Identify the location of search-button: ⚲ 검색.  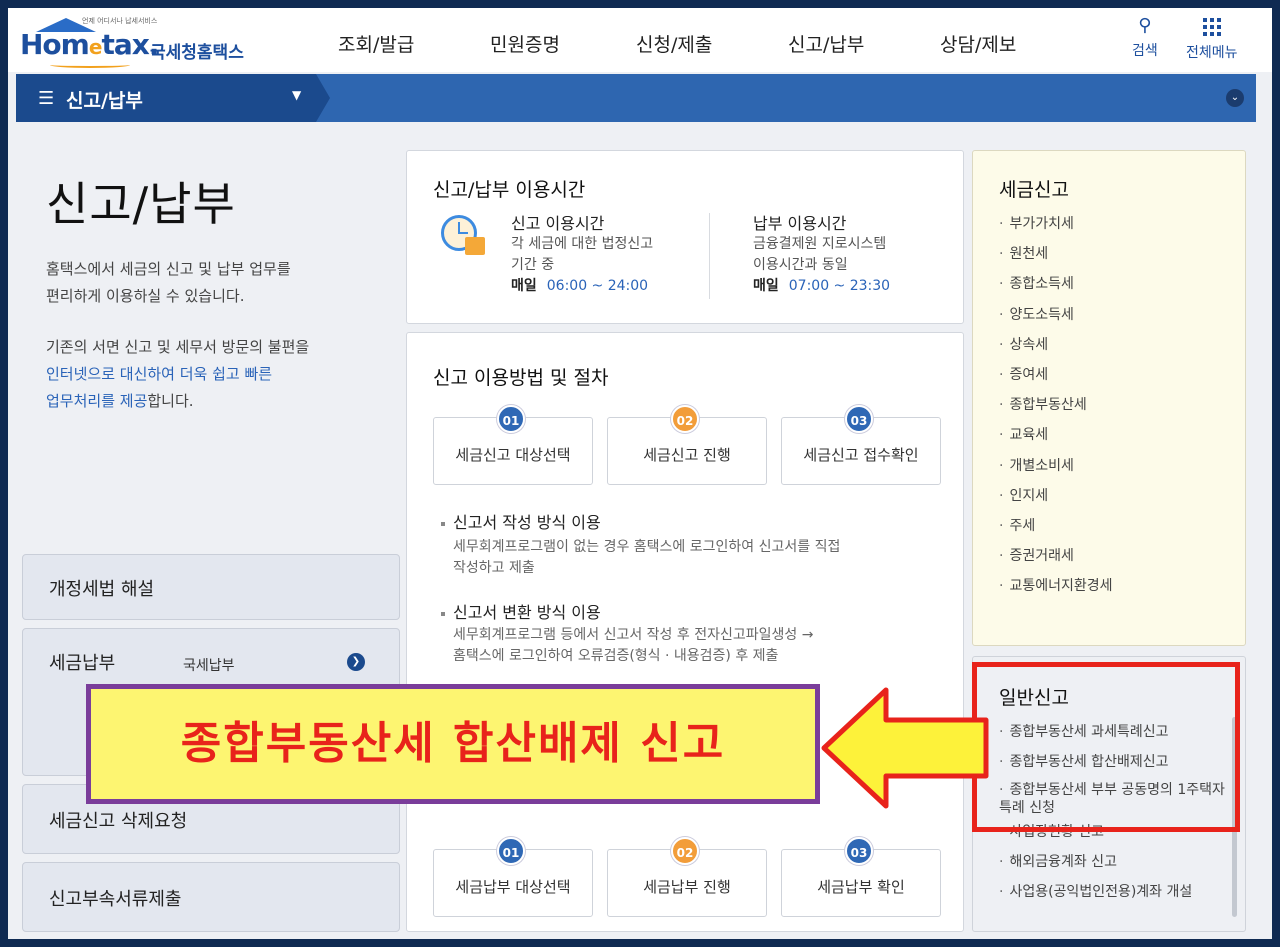
(1145, 38).